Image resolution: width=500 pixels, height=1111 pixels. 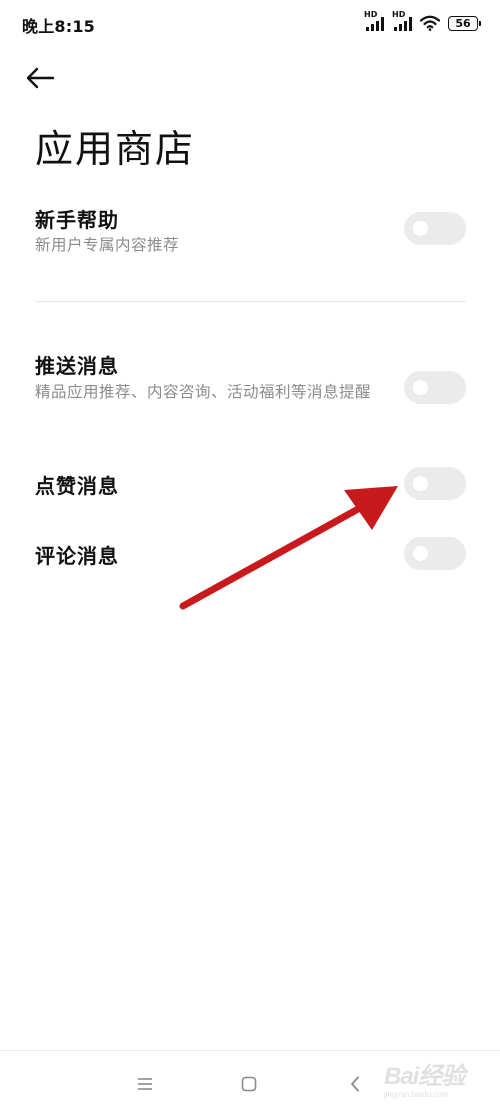 I want to click on setting-description: 新用户专属内容推荐, so click(x=107, y=245).